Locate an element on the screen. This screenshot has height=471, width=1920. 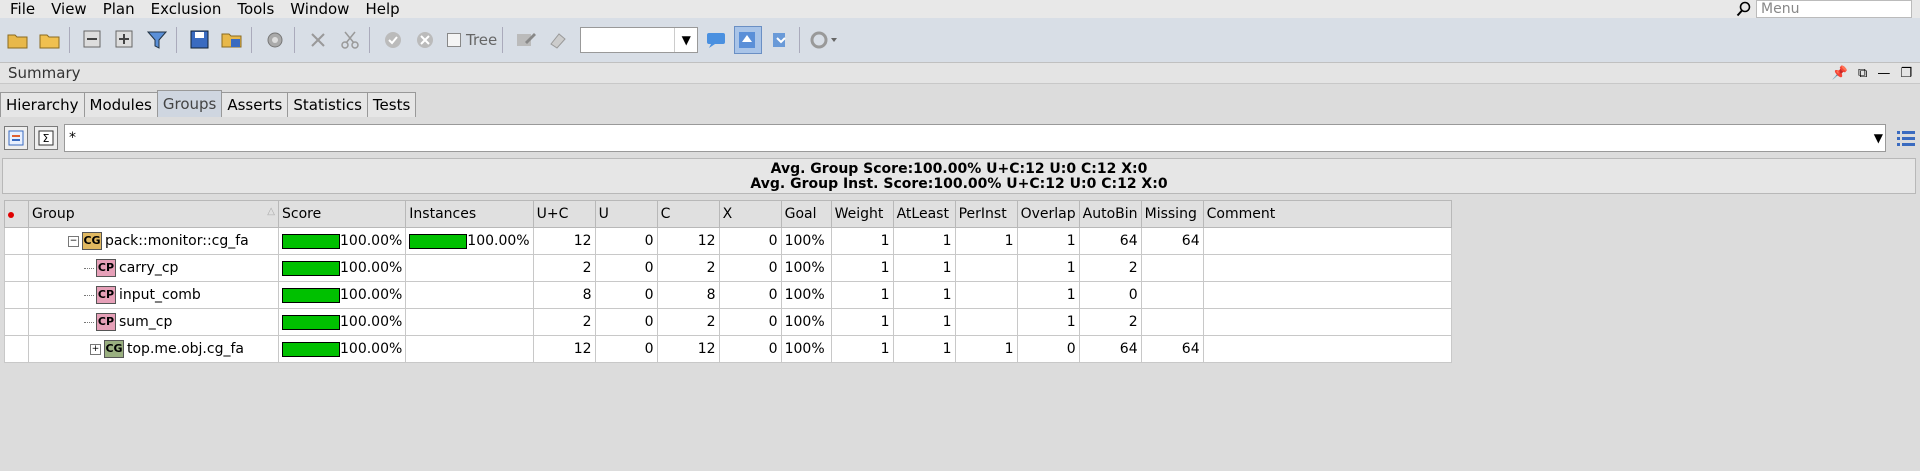
menu-view: View is located at coordinates (67, 9).